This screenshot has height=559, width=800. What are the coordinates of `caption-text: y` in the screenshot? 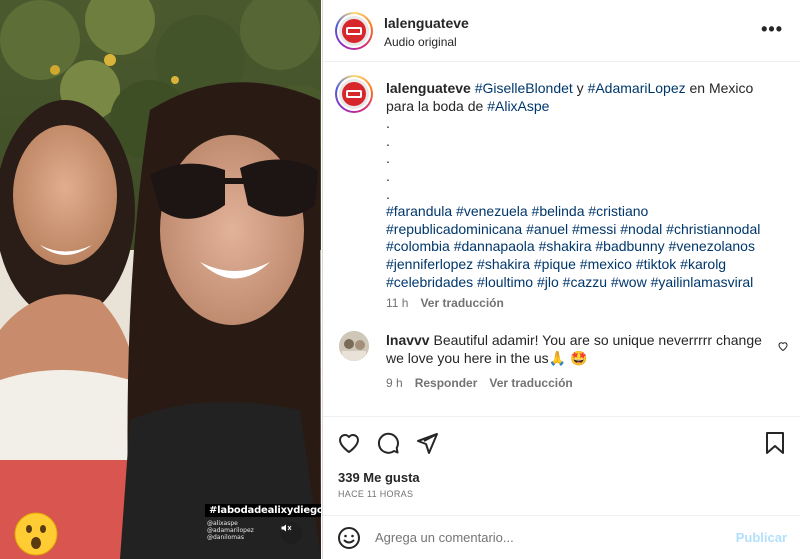 It's located at (580, 88).